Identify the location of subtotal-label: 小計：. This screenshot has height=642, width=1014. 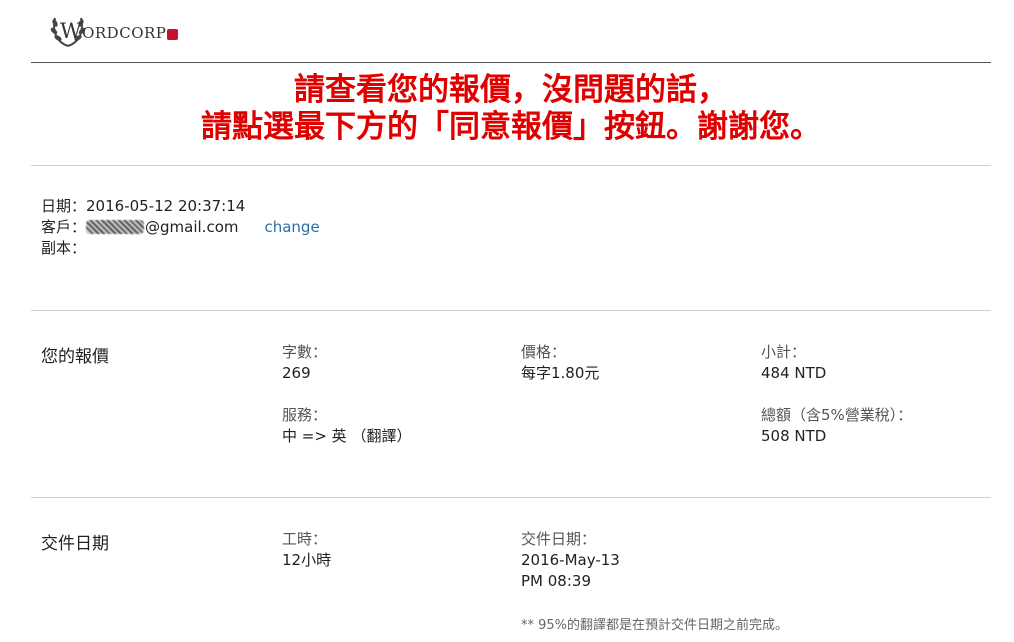
(784, 352).